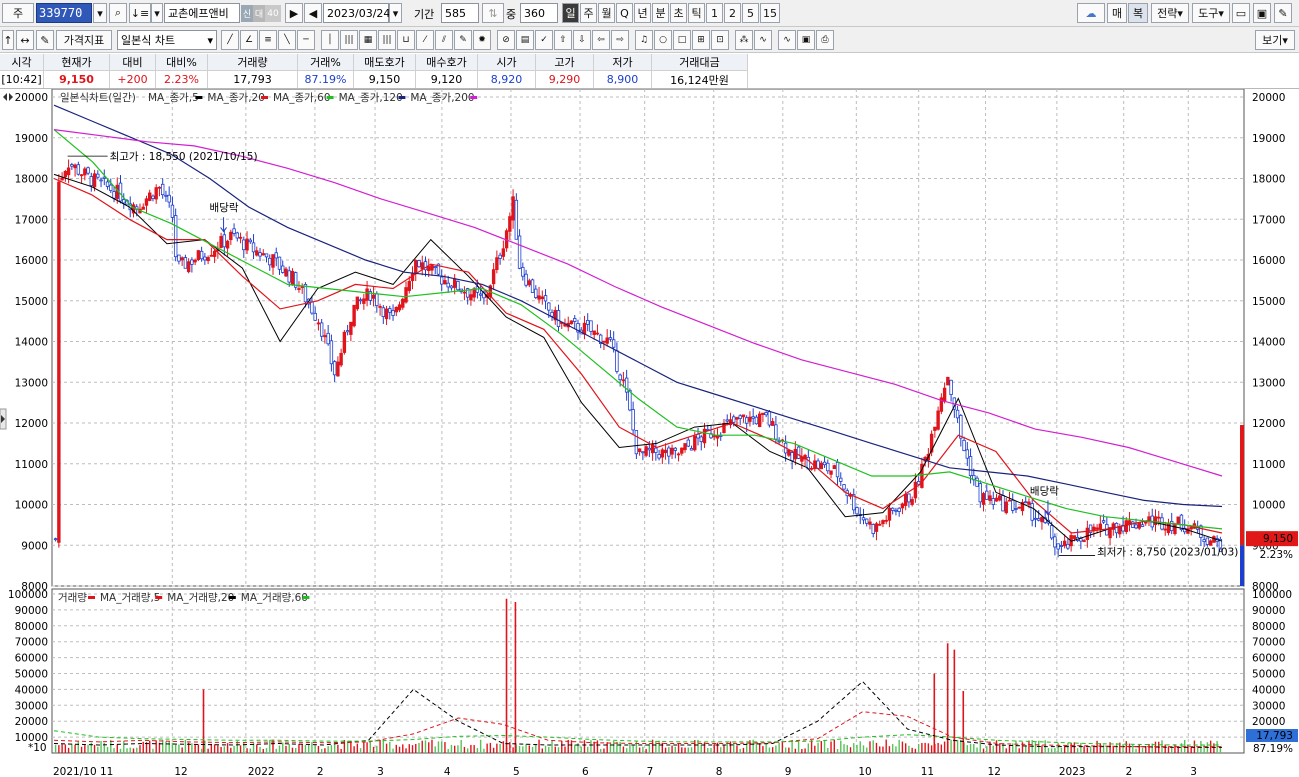 Image resolution: width=1299 pixels, height=777 pixels. I want to click on draw-tool-10-icon: ⁄, so click(425, 40).